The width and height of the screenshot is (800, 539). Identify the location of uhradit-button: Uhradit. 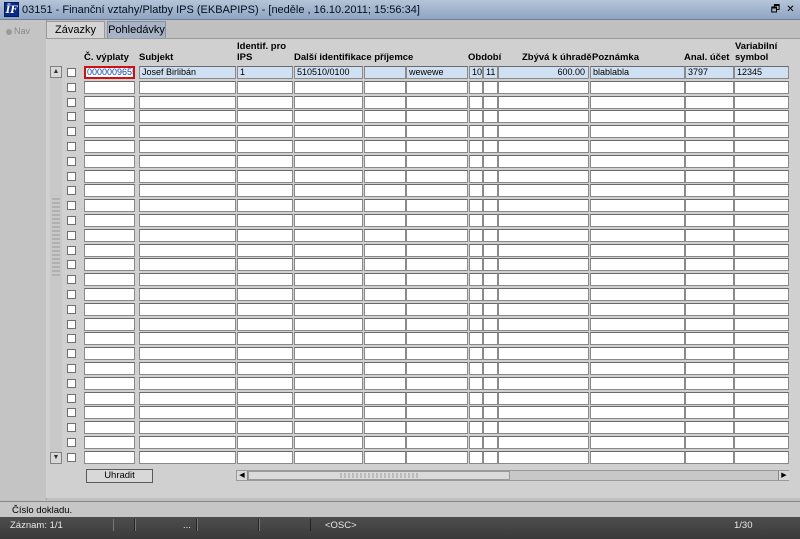
(119, 476).